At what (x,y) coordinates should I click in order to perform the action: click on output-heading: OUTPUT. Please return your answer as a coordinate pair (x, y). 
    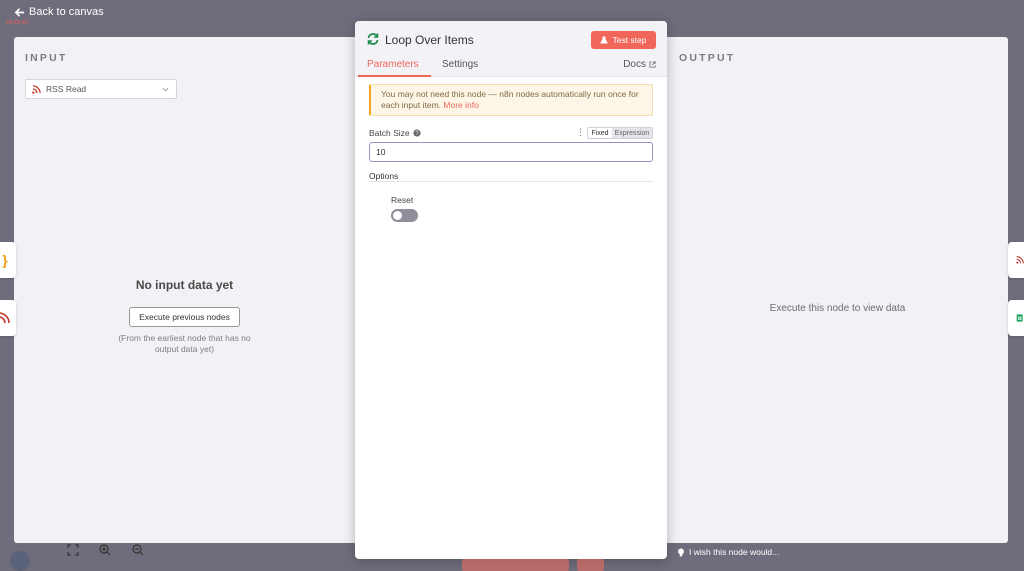
    Looking at the image, I should click on (707, 58).